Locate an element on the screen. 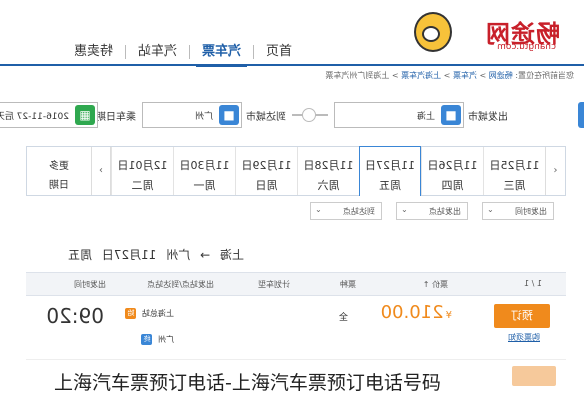 The image size is (584, 400). price-value: 210.00 is located at coordinates (412, 312).